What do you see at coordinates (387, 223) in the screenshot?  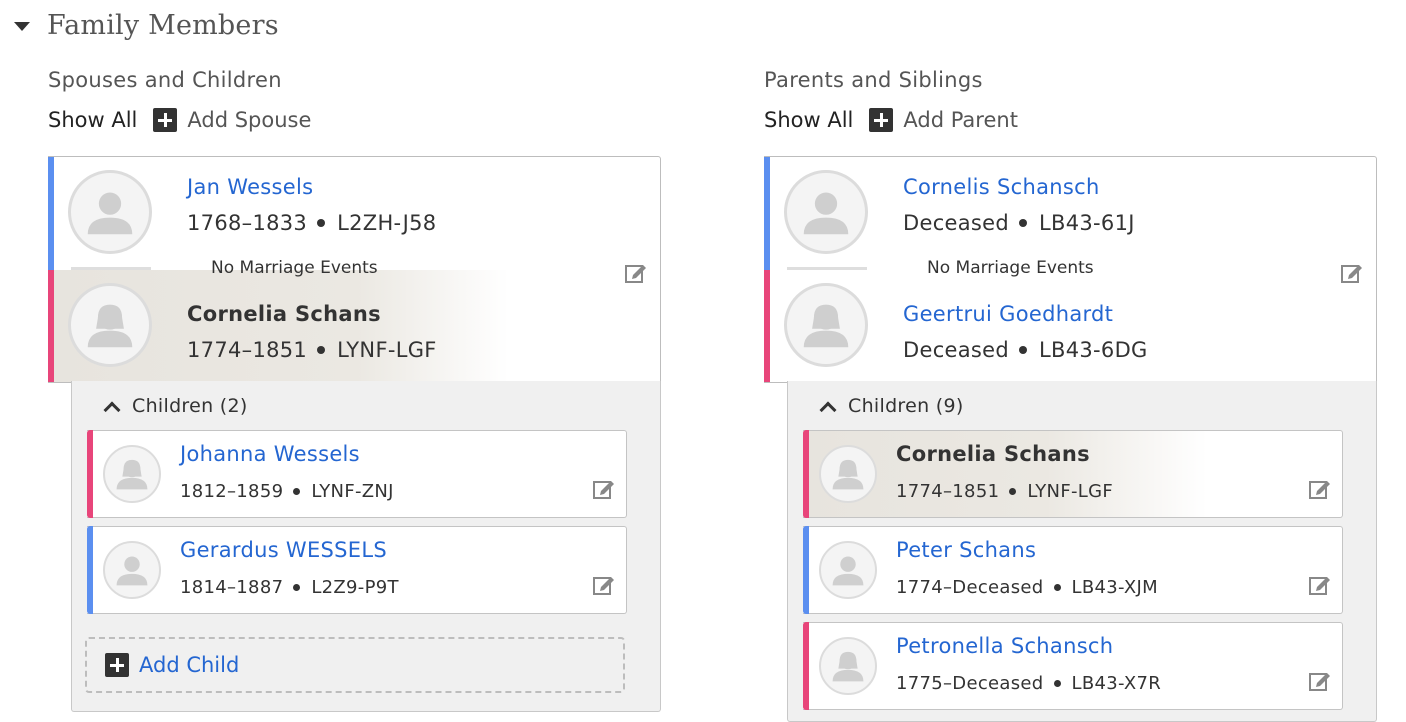 I see `husband-id: L2ZH-J58` at bounding box center [387, 223].